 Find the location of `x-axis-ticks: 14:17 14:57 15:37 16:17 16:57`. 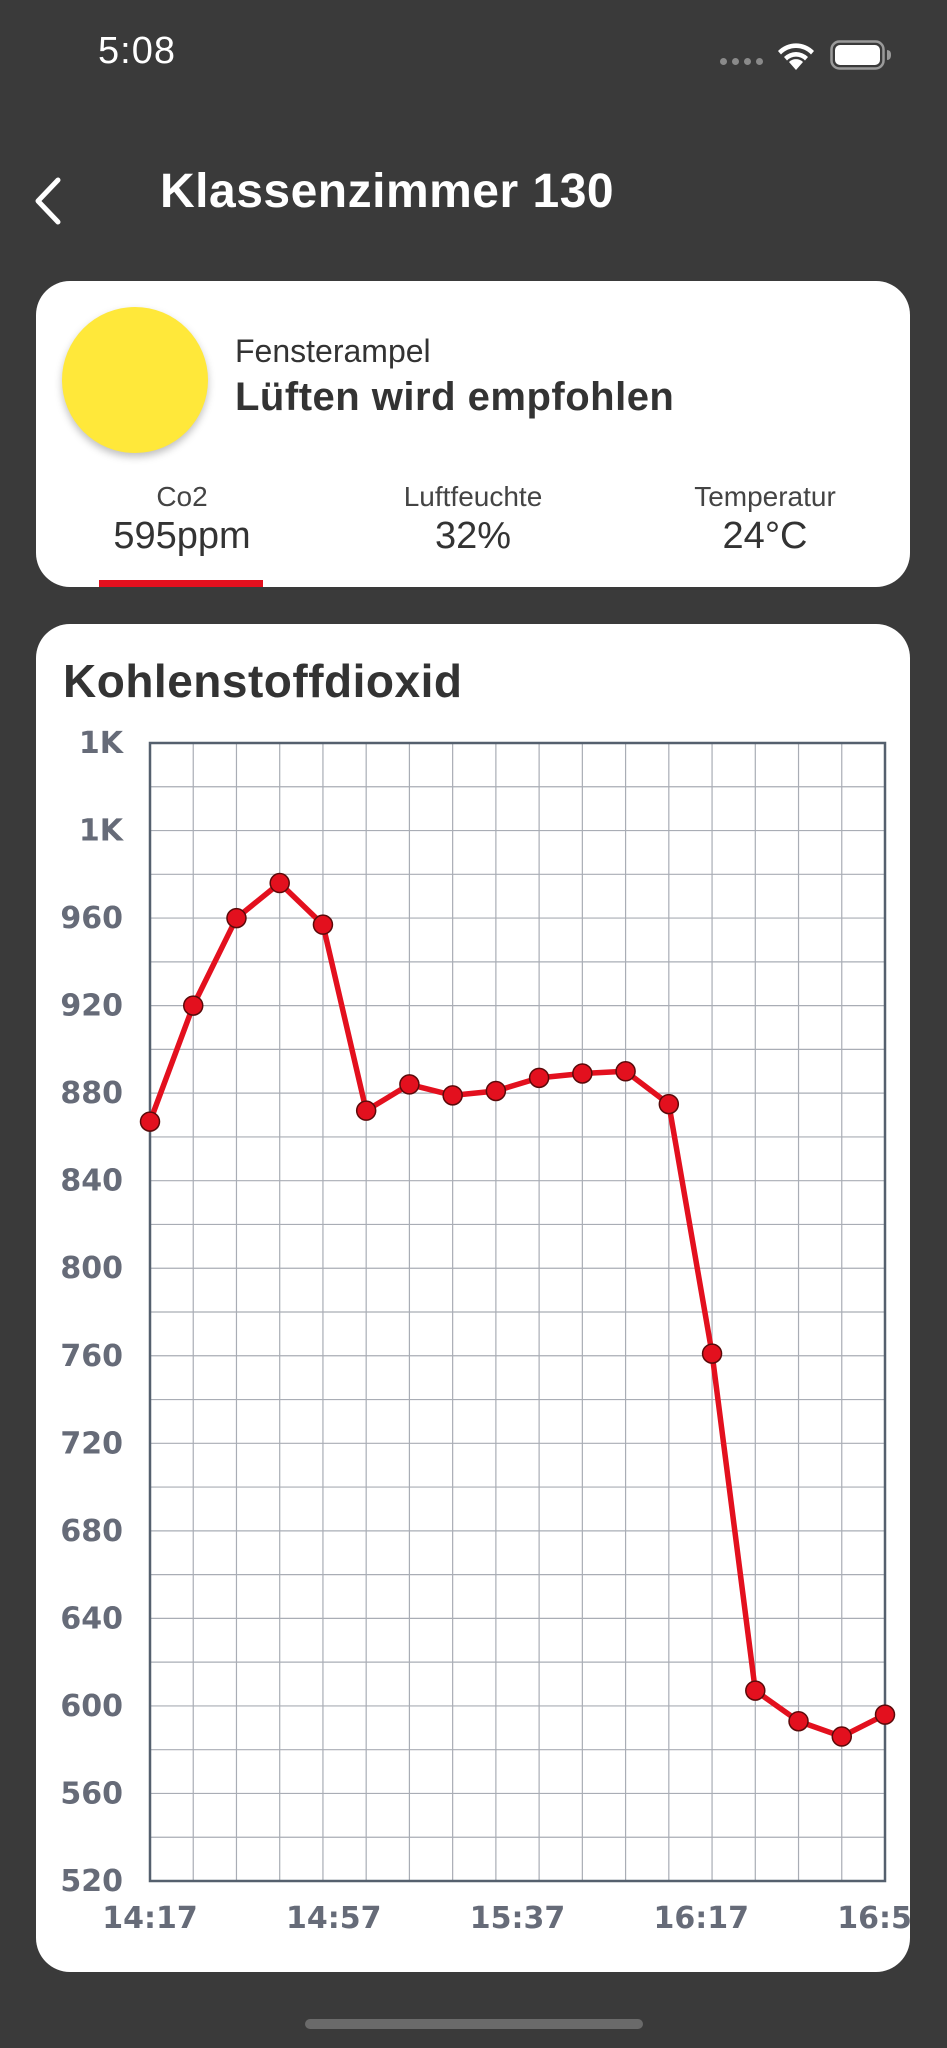

x-axis-ticks: 14:17 14:57 15:37 16:17 16:57 is located at coordinates (506, 1918).